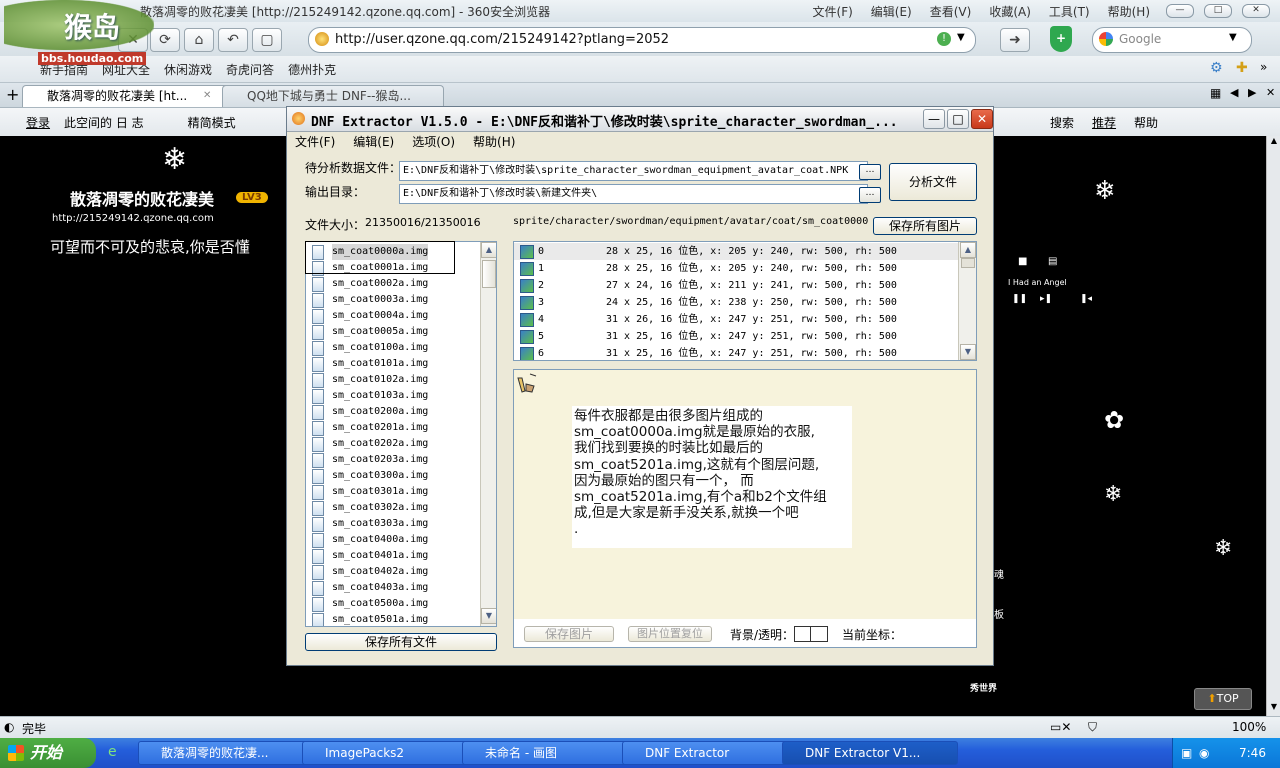  Describe the element at coordinates (1180, 11) in the screenshot. I see `browser-minimize-button: —` at that location.